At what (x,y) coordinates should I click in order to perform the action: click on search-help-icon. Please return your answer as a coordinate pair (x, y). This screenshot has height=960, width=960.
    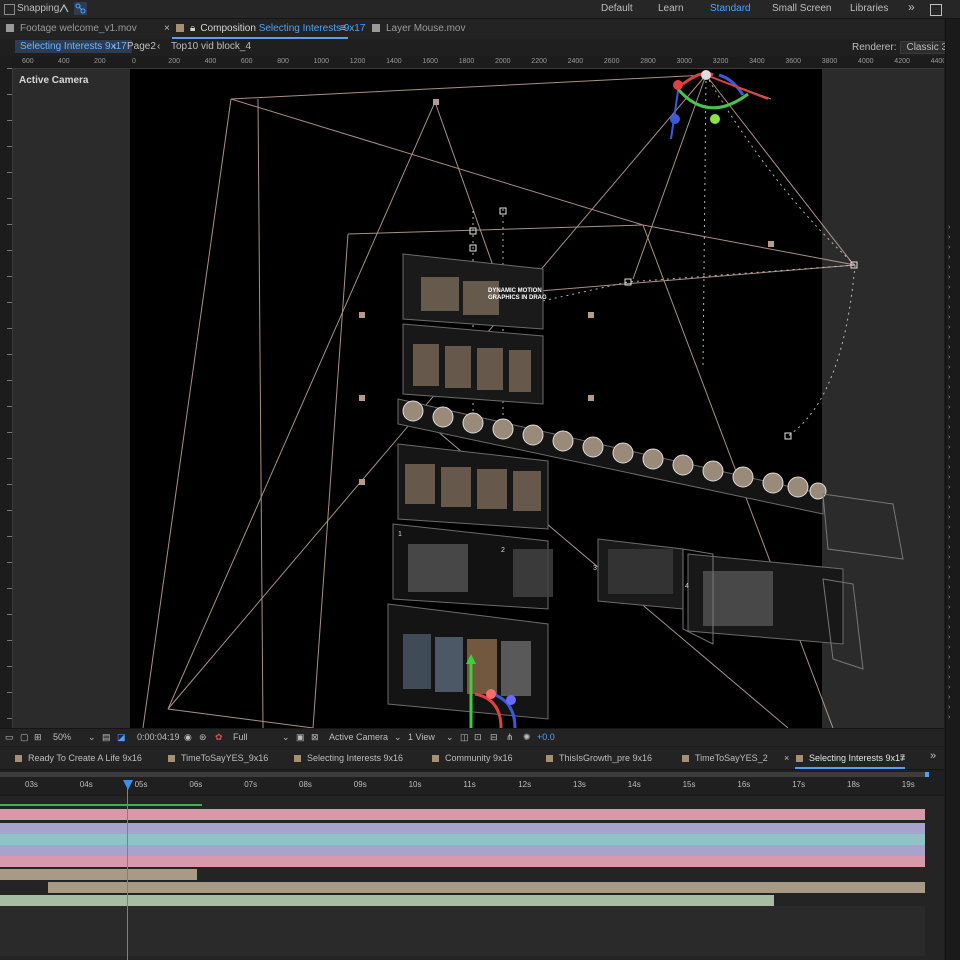
    Looking at the image, I should click on (936, 10).